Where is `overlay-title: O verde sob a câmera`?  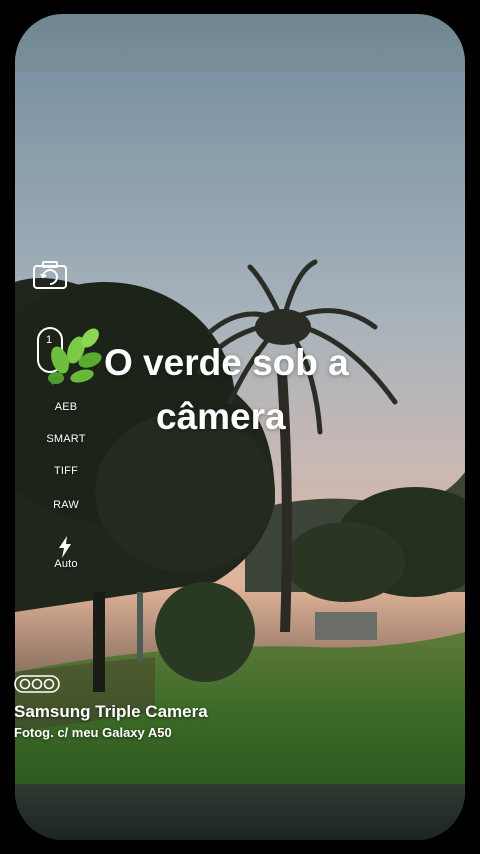 overlay-title: O verde sob a câmera is located at coordinates (274, 390).